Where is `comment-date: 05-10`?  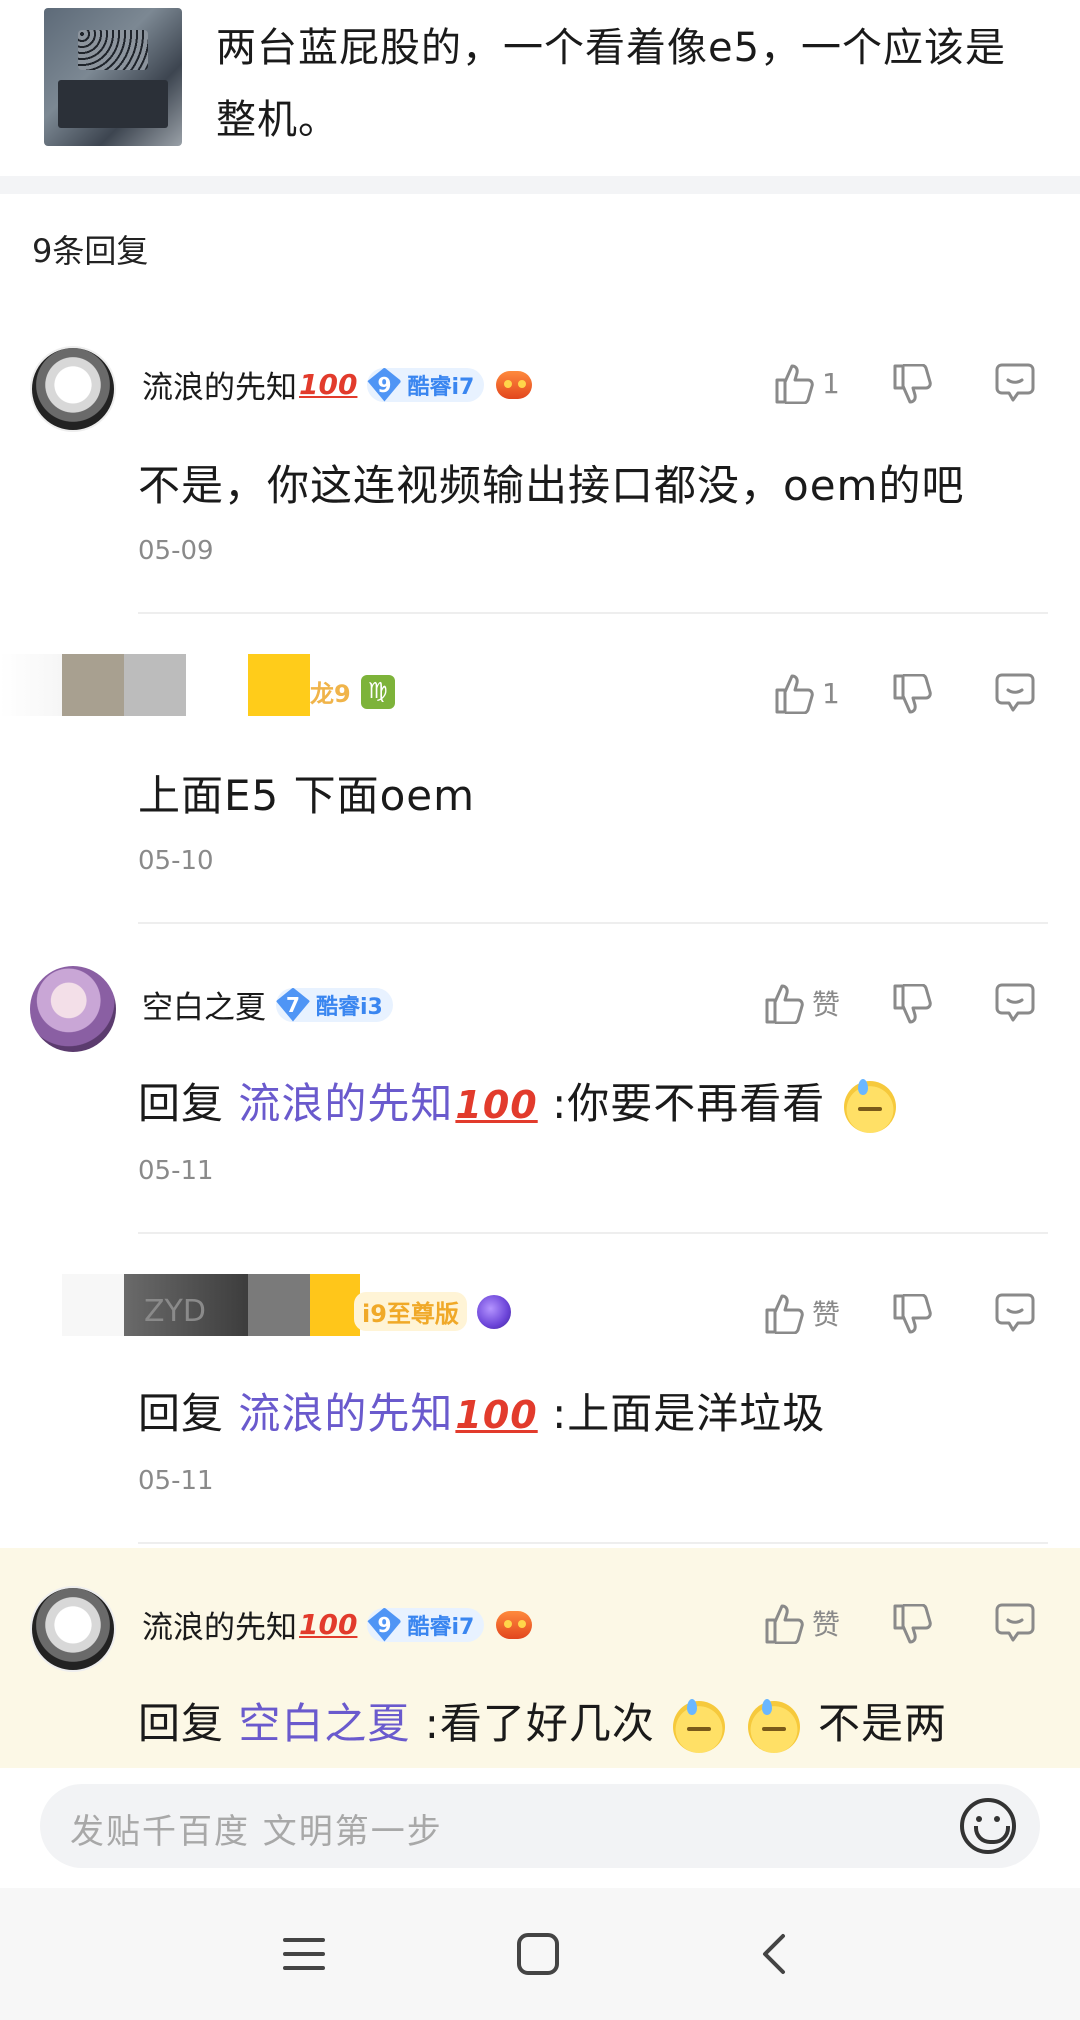 comment-date: 05-10 is located at coordinates (176, 861).